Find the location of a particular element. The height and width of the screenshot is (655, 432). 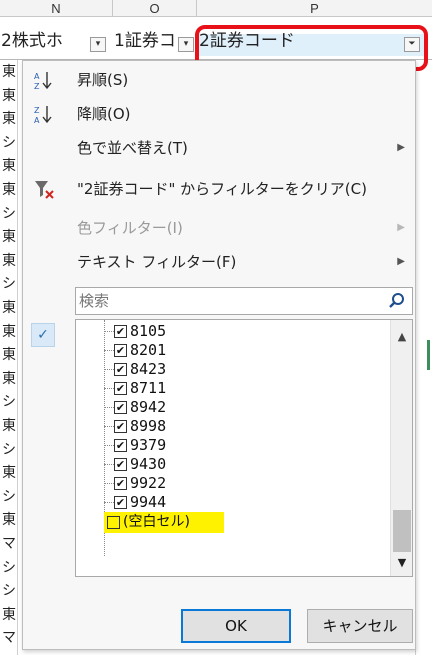

search-icon is located at coordinates (397, 301).